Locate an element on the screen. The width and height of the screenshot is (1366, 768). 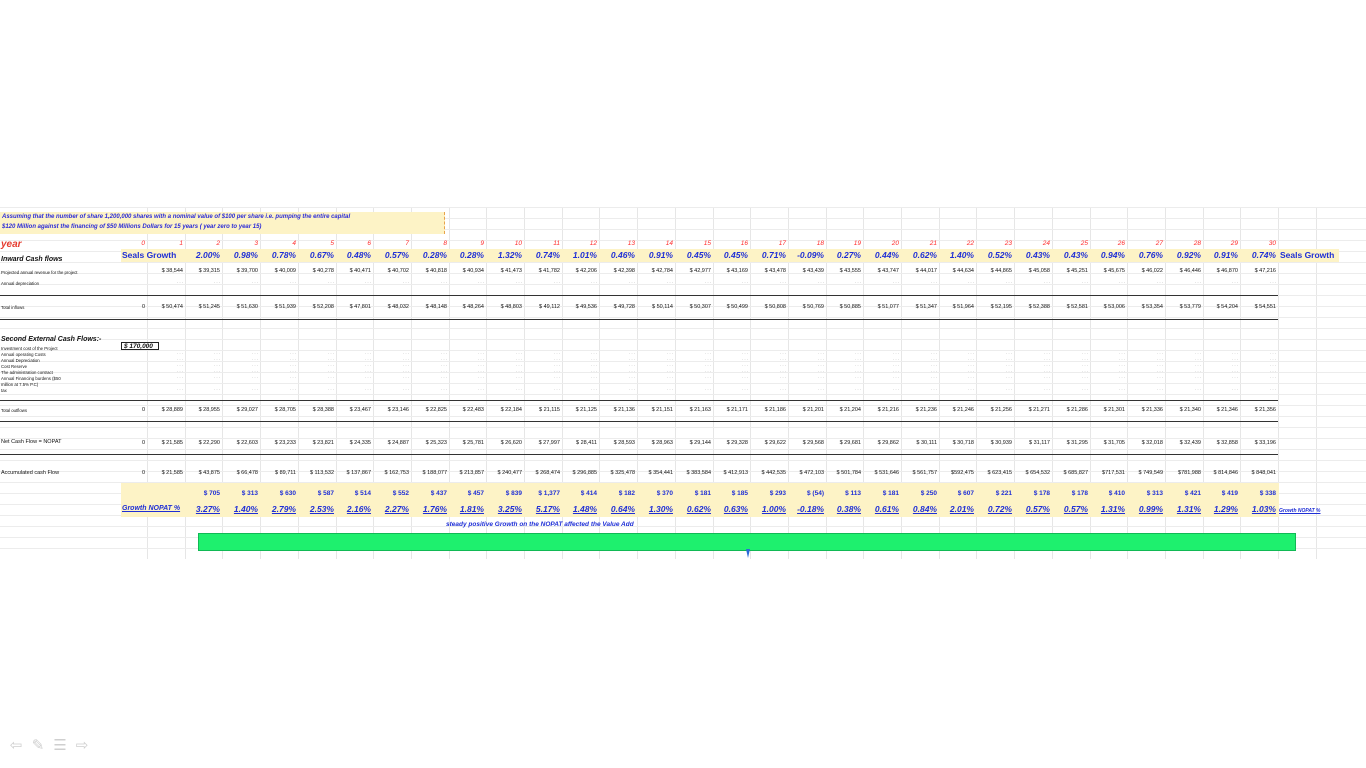
nopat-delta-cell: $ 552 is located at coordinates (400, 493).